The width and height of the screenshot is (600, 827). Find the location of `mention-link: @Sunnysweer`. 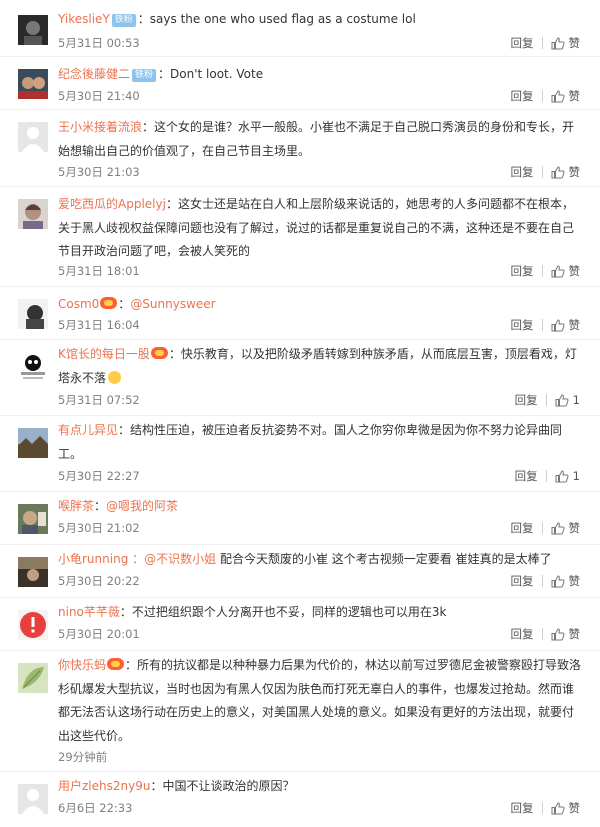

mention-link: @Sunnysweer is located at coordinates (172, 304).